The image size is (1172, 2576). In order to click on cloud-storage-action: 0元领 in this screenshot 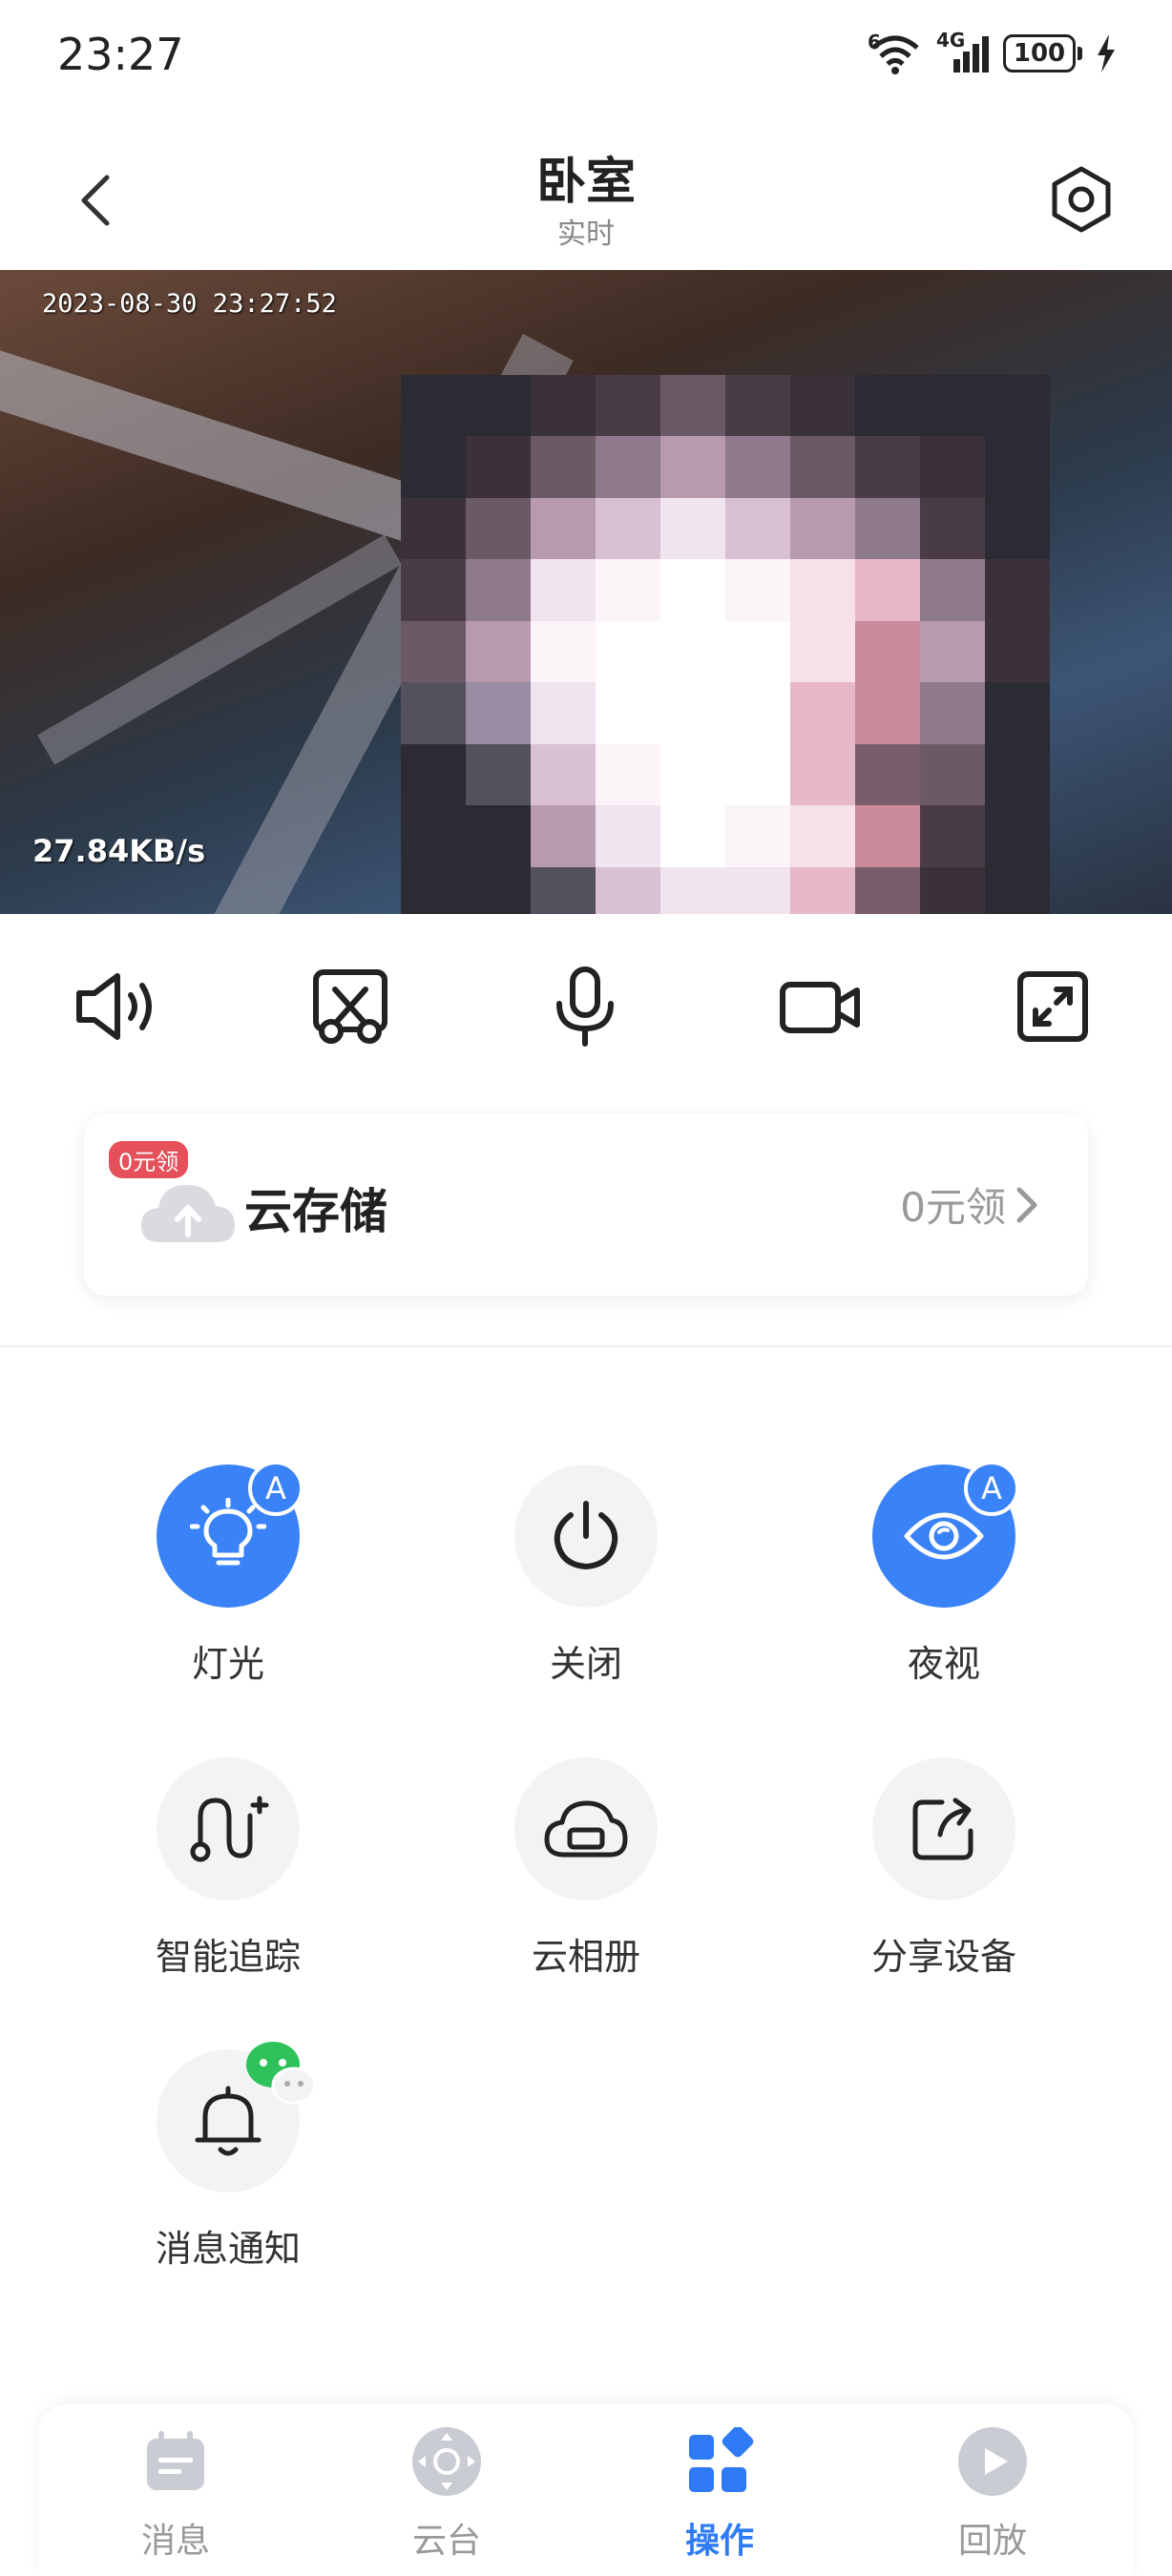, I will do `click(969, 1204)`.